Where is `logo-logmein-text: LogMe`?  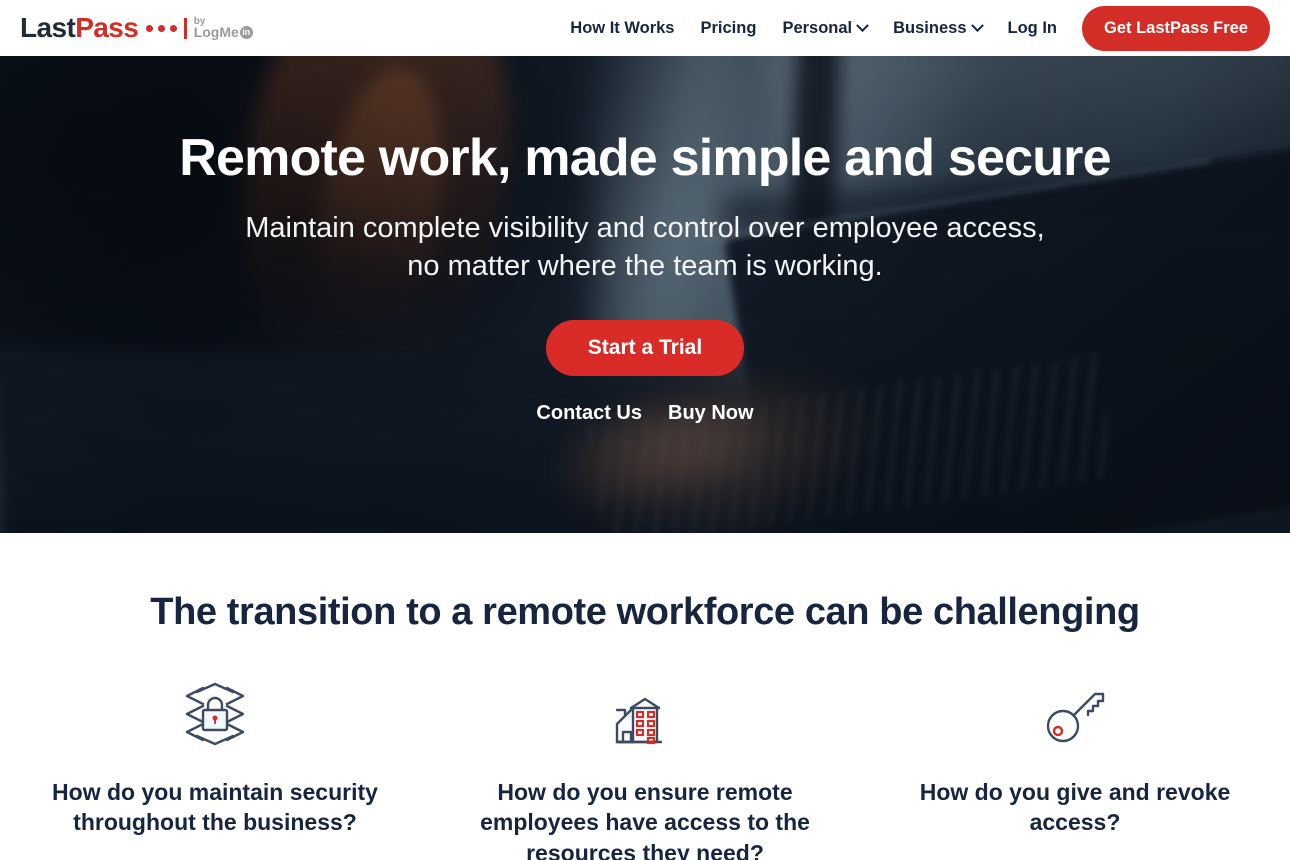 logo-logmein-text: LogMe is located at coordinates (216, 32).